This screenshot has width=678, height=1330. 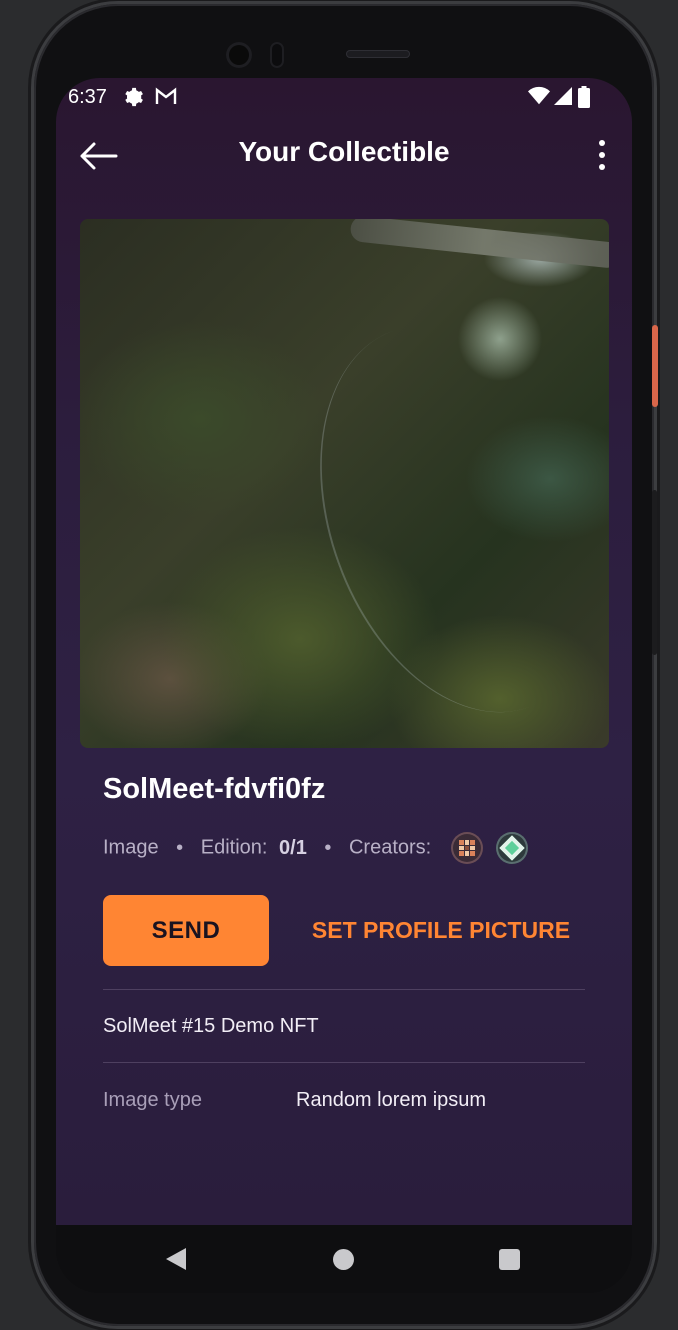 I want to click on image-branch, so click(x=479, y=244).